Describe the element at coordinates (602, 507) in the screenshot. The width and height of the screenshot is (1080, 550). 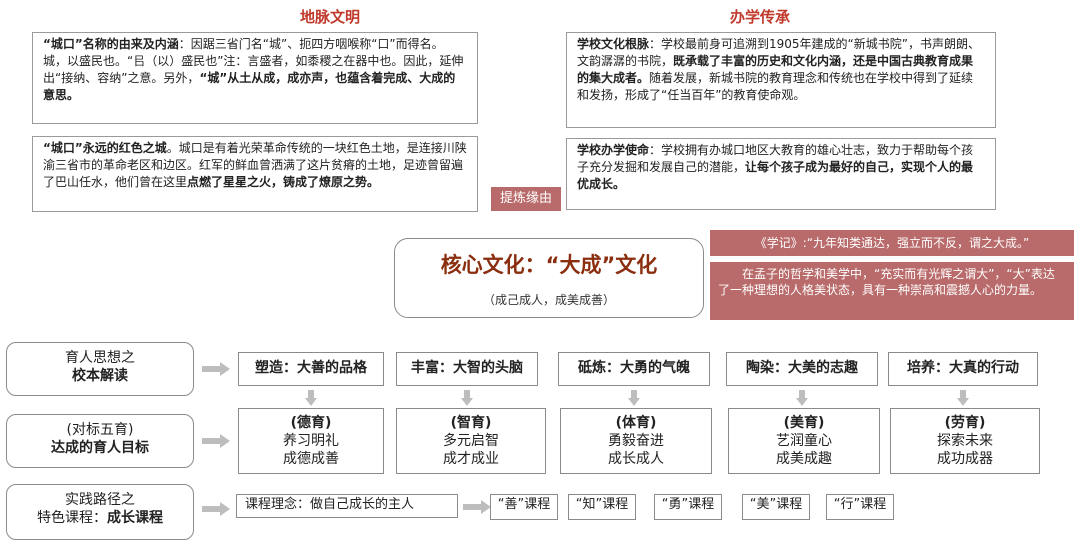
I see `course-knowledge: “知”课程` at that location.